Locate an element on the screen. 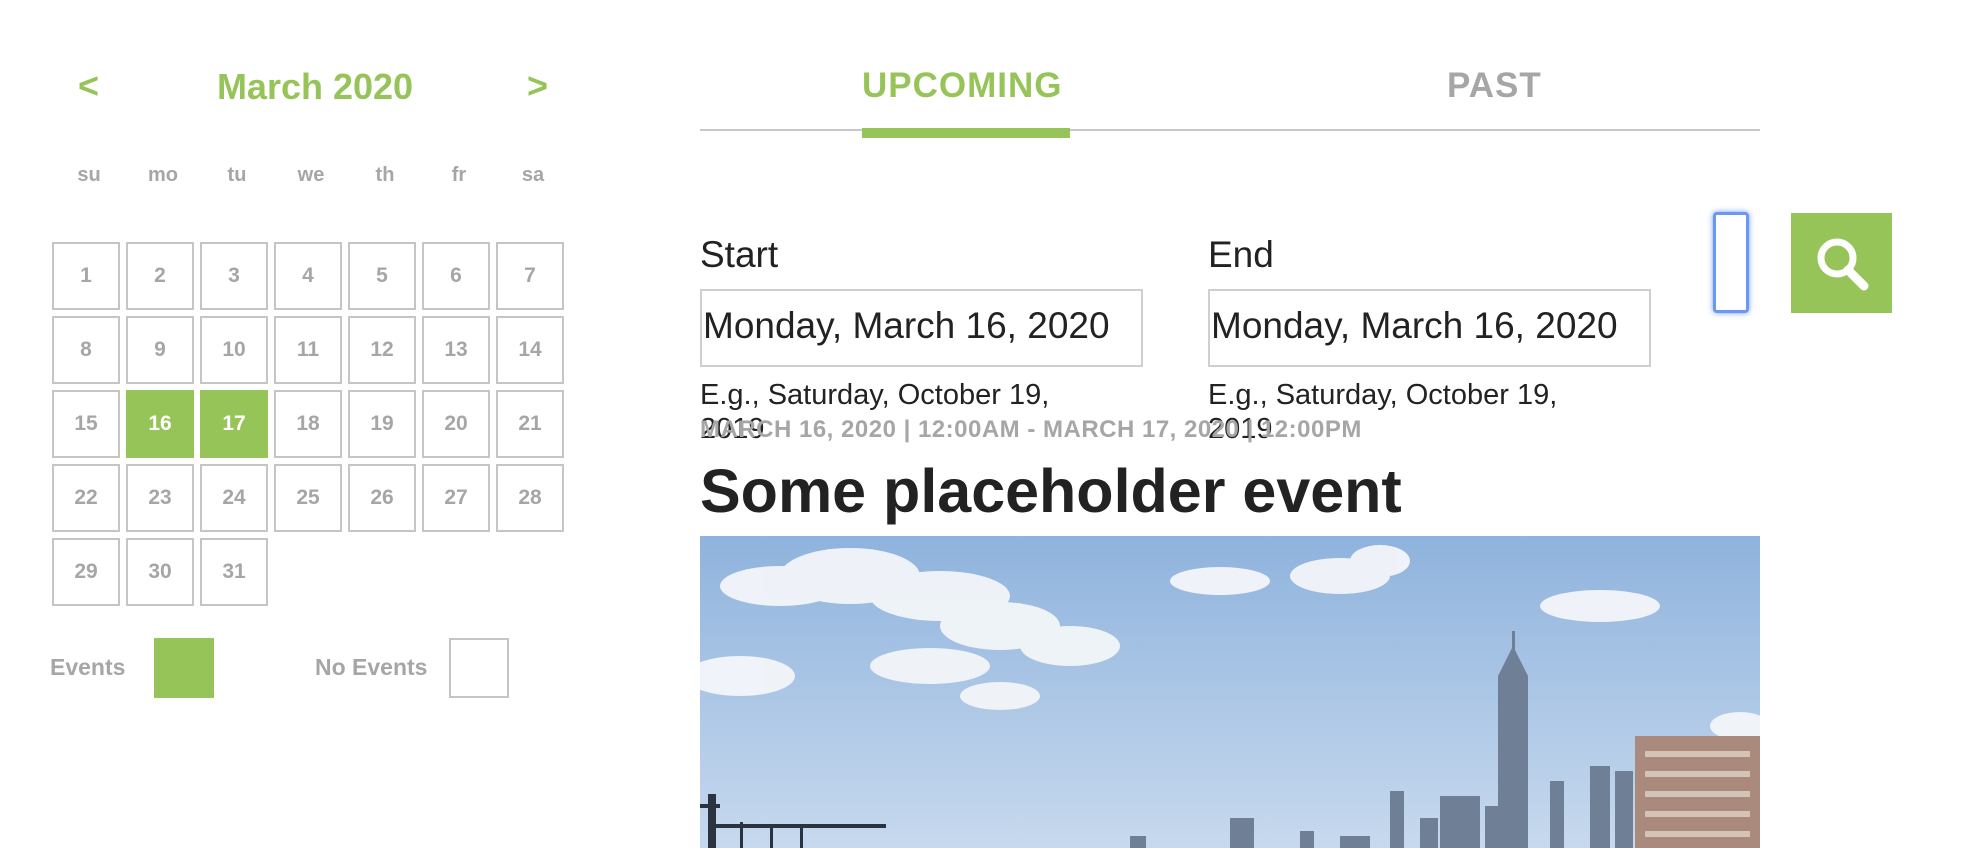 The height and width of the screenshot is (848, 1966). weekday-label: tu is located at coordinates (237, 175).